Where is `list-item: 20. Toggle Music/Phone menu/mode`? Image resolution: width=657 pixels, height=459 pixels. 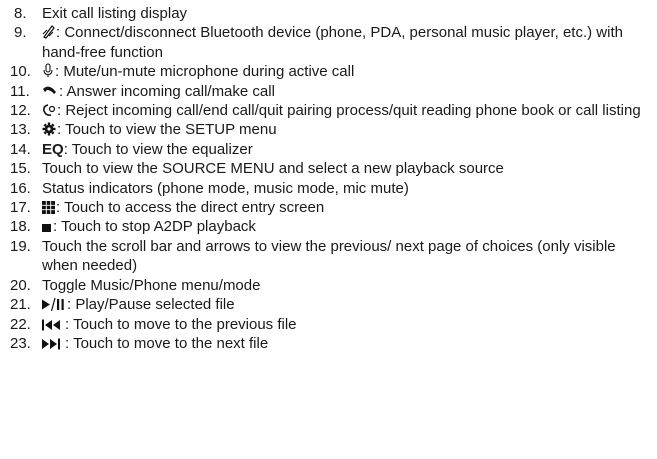
list-item: 20. Toggle Music/Phone menu/mode is located at coordinates (330, 285).